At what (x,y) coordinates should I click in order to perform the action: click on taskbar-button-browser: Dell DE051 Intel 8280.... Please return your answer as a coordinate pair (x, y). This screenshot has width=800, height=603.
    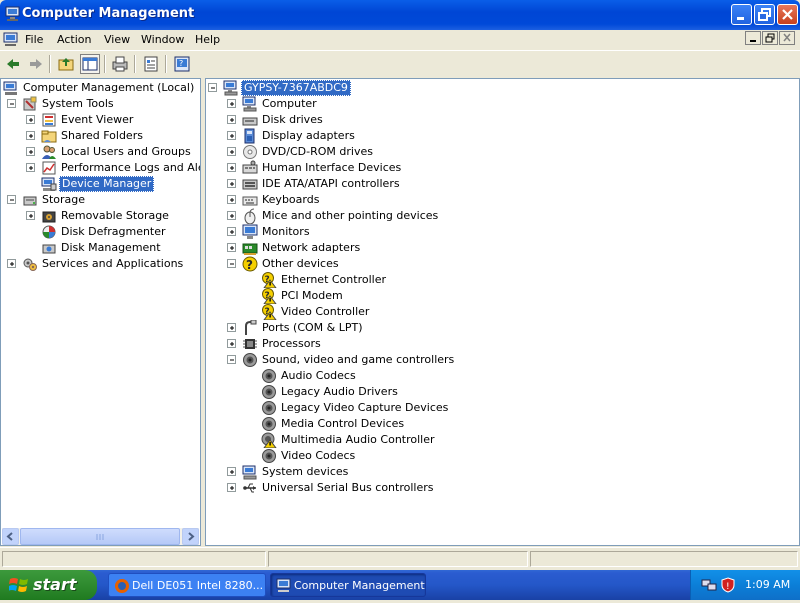
    Looking at the image, I should click on (187, 585).